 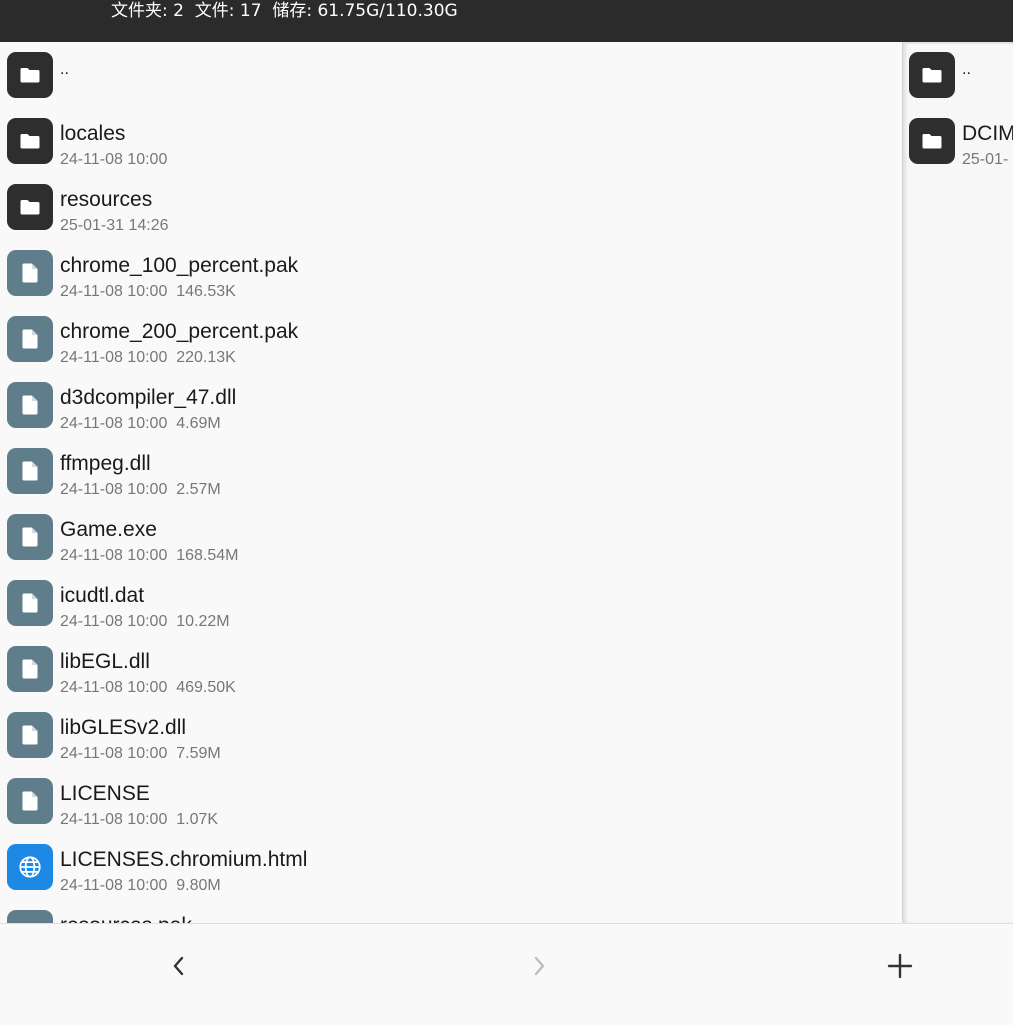 What do you see at coordinates (114, 225) in the screenshot?
I see `item-meta: 25-01-31 14:26` at bounding box center [114, 225].